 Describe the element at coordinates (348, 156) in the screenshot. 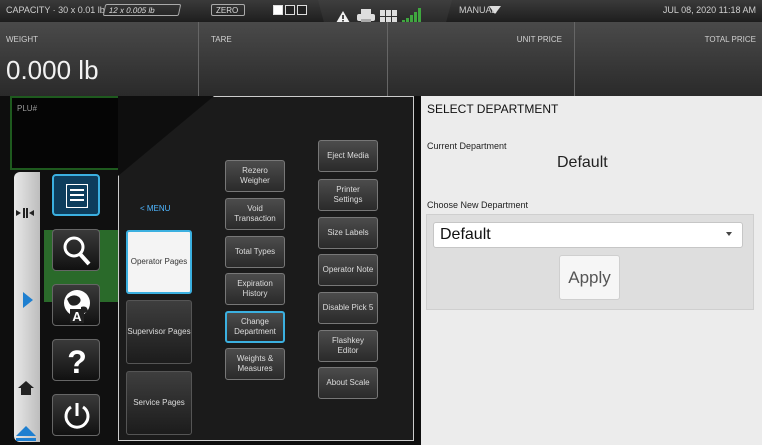

I see `eject-media-button: Eject Media` at that location.